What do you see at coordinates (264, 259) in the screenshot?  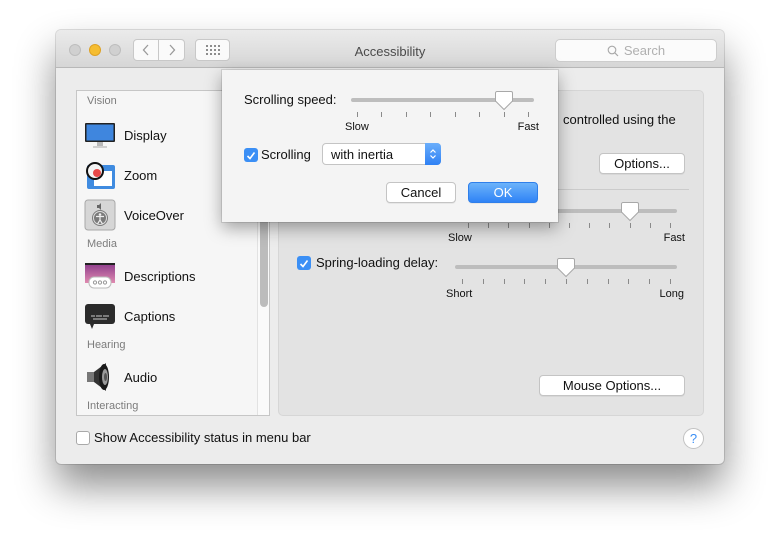 I see `scrollbar-thumb` at bounding box center [264, 259].